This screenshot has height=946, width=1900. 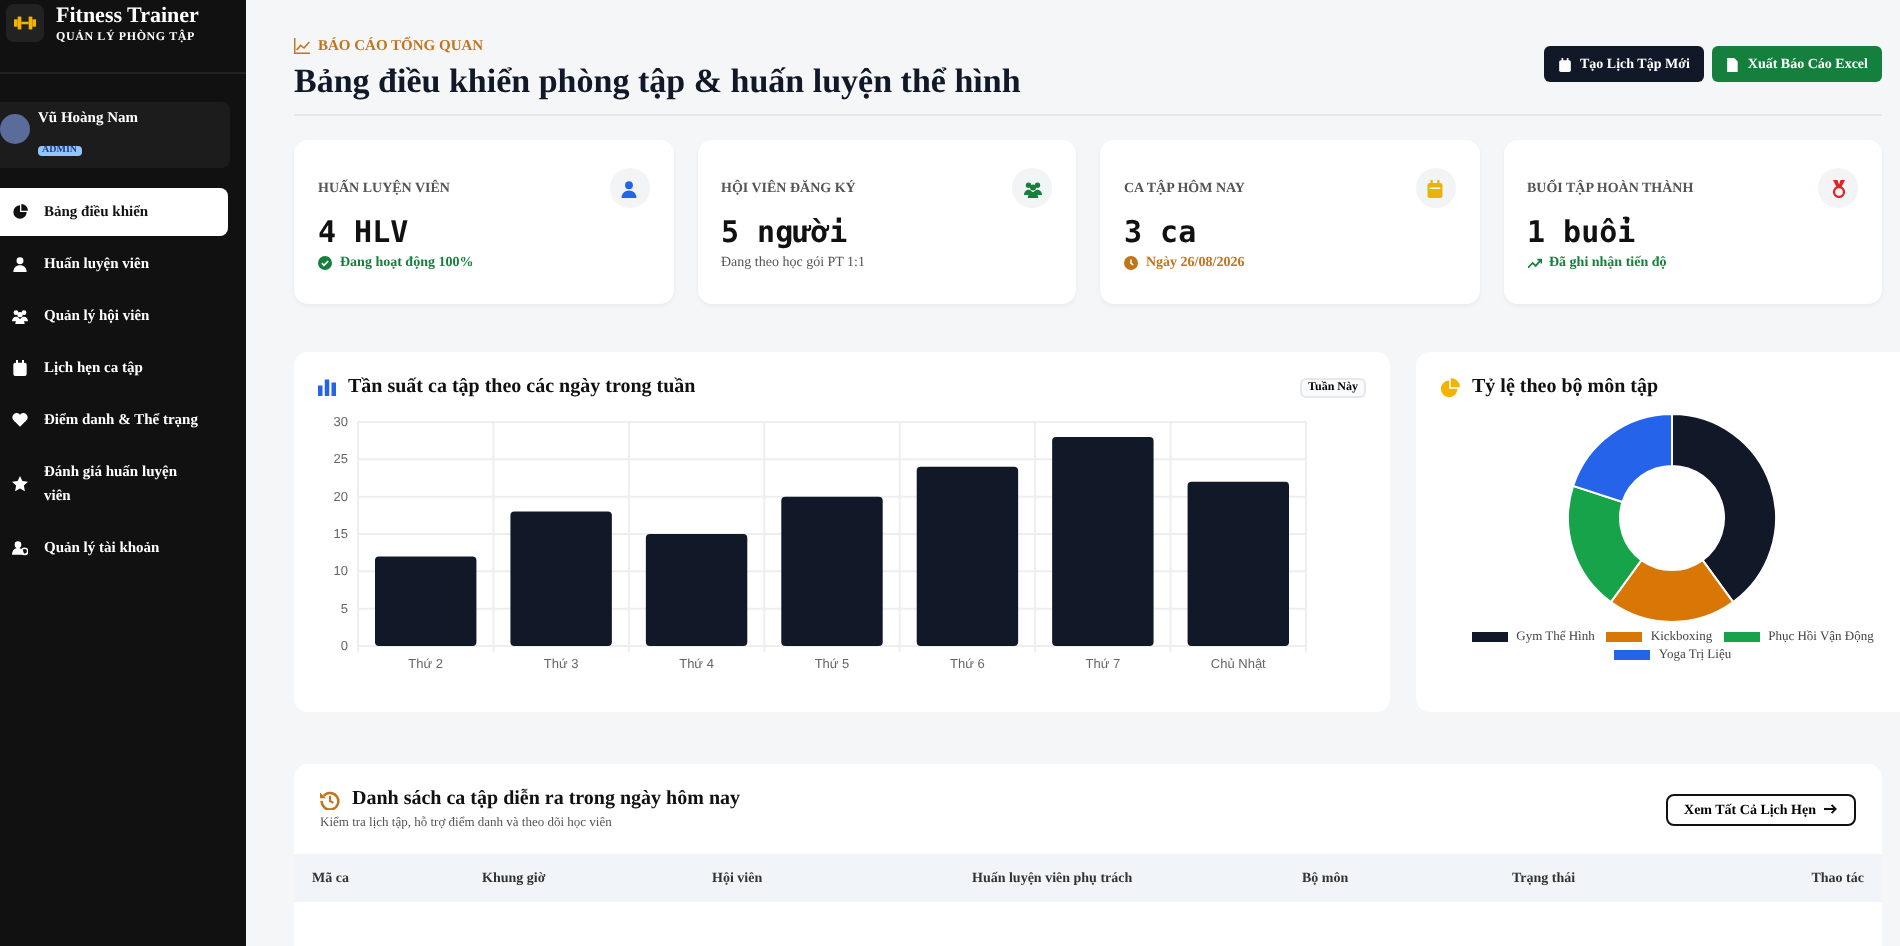 I want to click on chart-title: Tần suất ca tập theo các ngày trong tuần, so click(x=523, y=387).